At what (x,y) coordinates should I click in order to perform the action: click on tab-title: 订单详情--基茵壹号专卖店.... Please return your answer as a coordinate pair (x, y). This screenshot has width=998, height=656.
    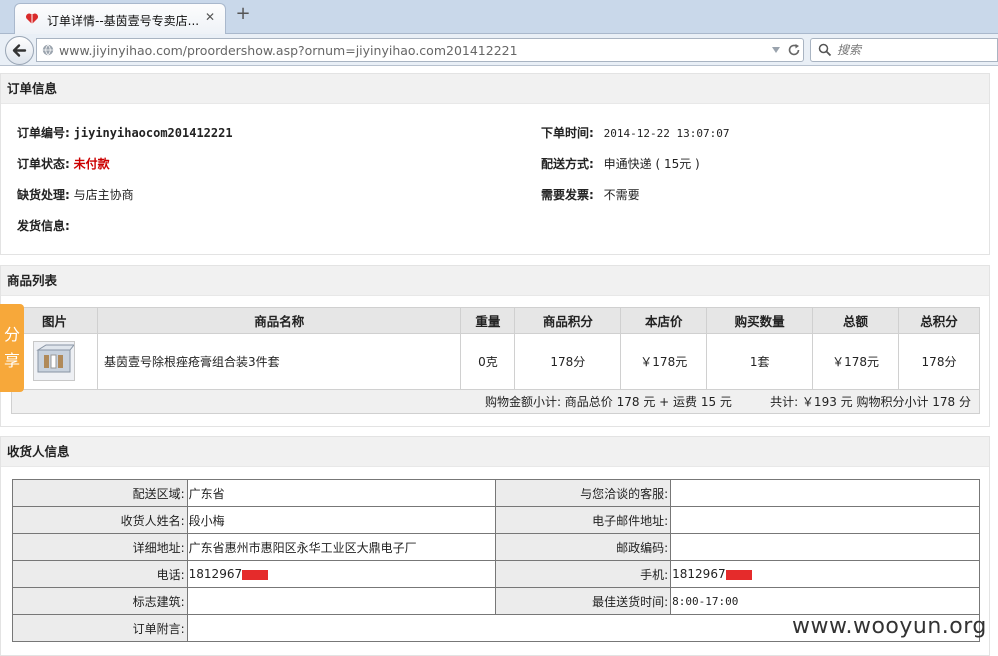
    Looking at the image, I should click on (123, 21).